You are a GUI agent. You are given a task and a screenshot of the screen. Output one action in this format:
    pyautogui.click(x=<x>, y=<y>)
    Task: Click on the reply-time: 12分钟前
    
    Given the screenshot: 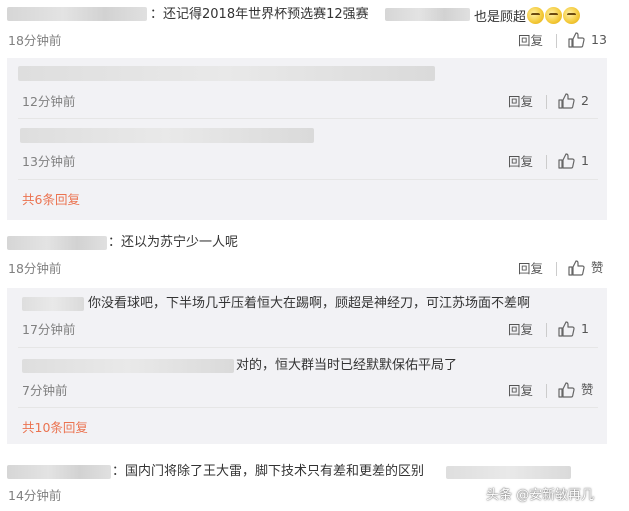 What is the action you would take?
    pyautogui.click(x=49, y=101)
    